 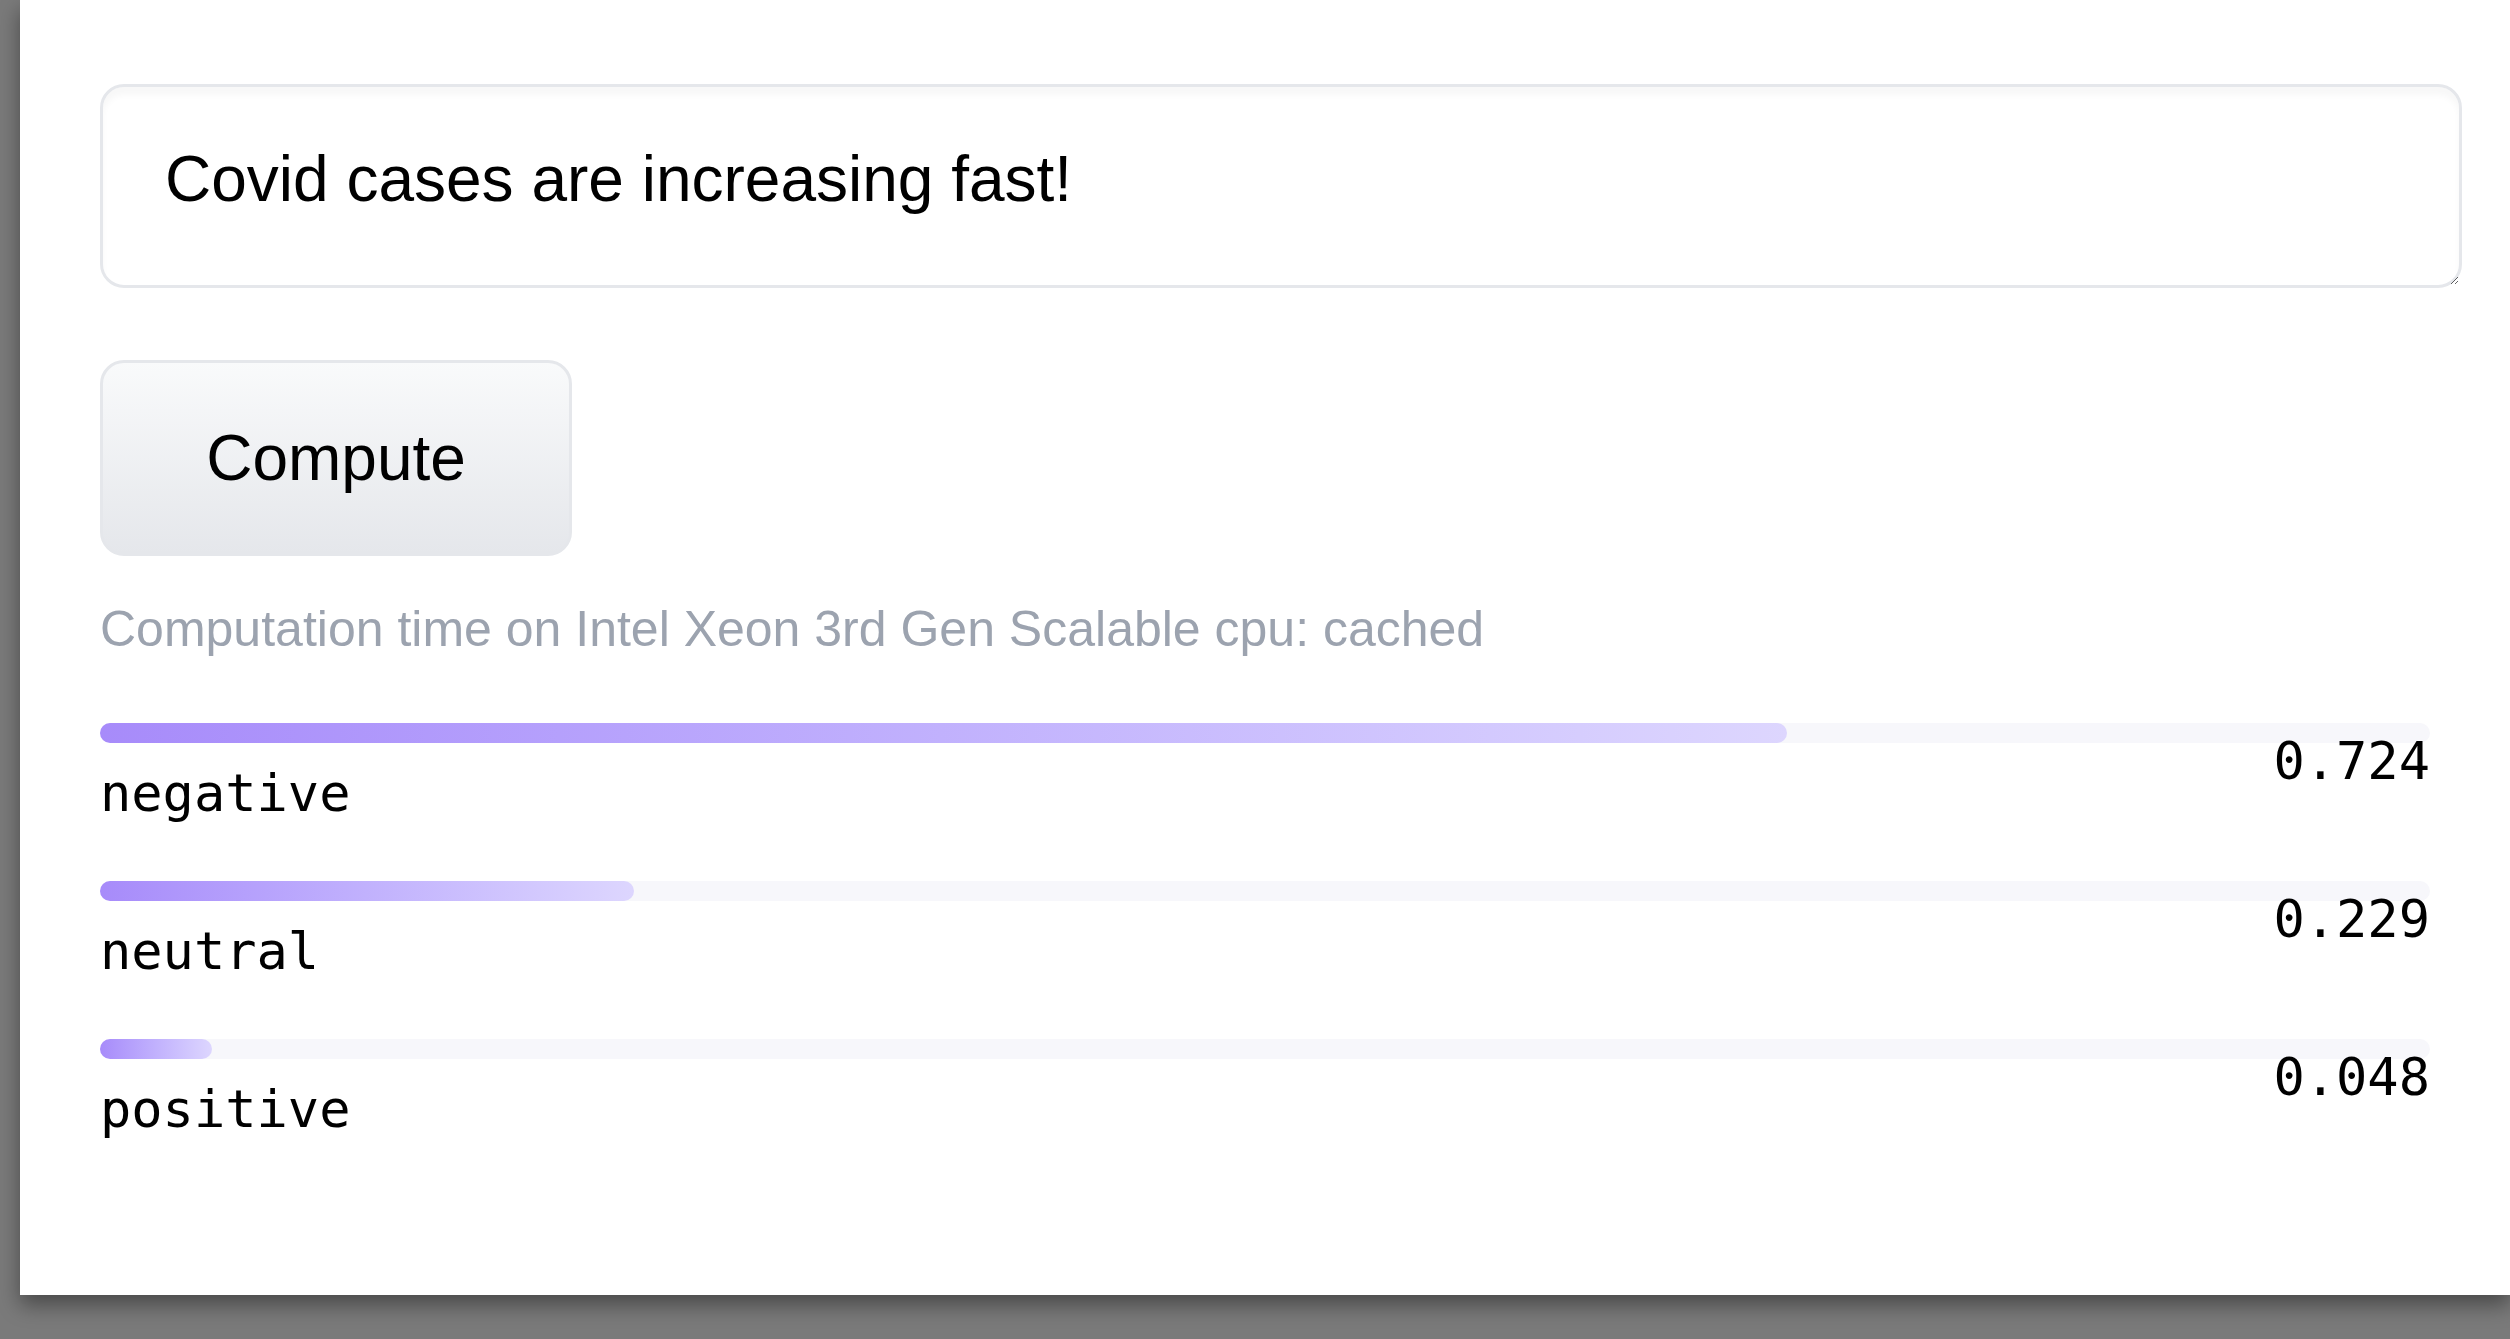 I want to click on confidence-value: 0.048, so click(x=2351, y=1076).